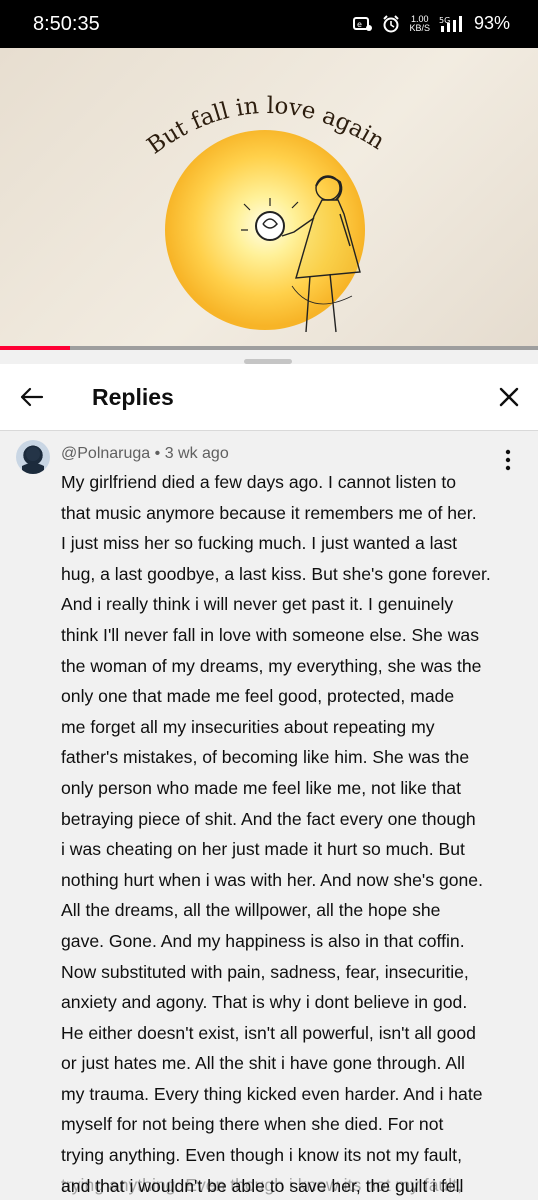  What do you see at coordinates (269, 430) in the screenshot?
I see `header-divider` at bounding box center [269, 430].